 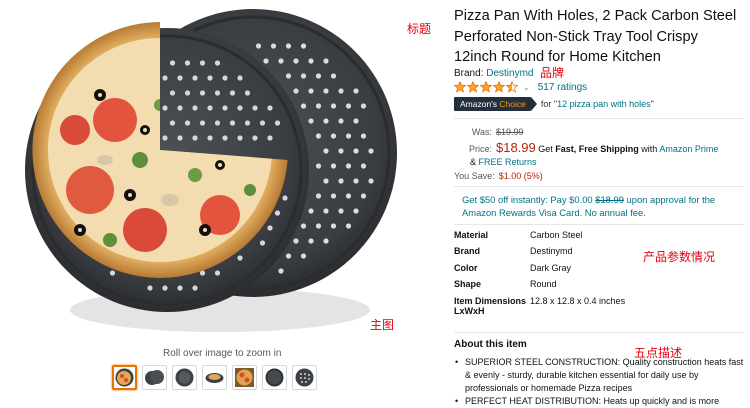 What do you see at coordinates (556, 235) in the screenshot?
I see `spec-value: Carbon Steel` at bounding box center [556, 235].